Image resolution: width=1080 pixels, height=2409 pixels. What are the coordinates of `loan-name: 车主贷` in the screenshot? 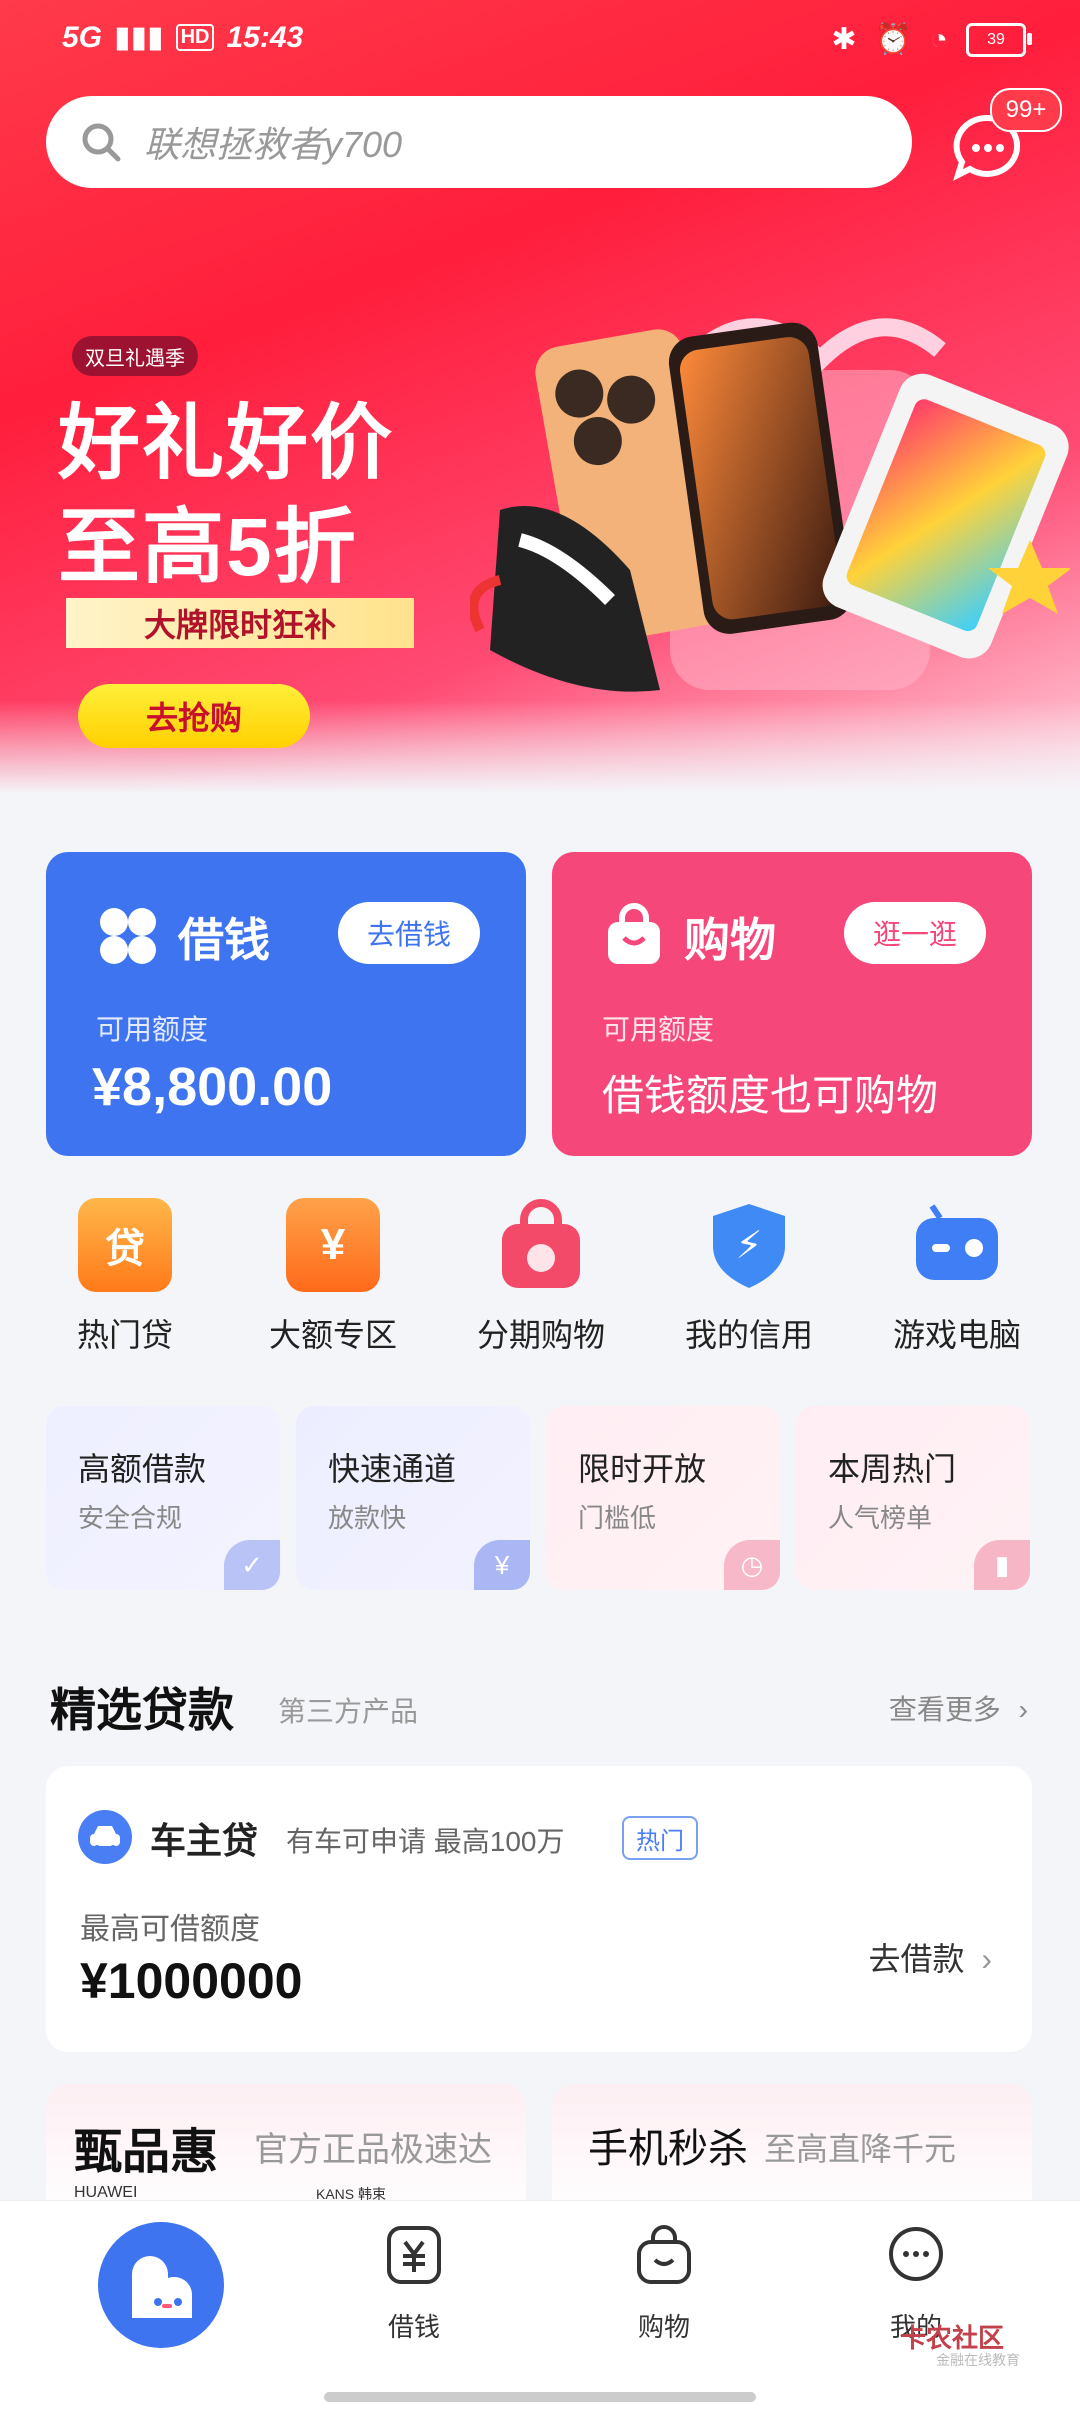 It's located at (204, 1840).